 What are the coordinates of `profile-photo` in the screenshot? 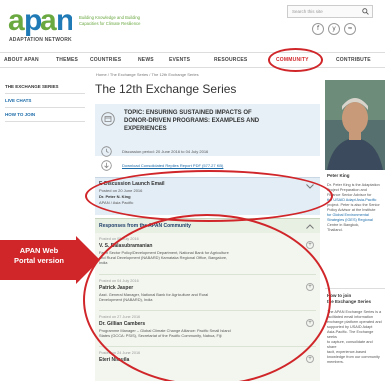 It's located at (355, 125).